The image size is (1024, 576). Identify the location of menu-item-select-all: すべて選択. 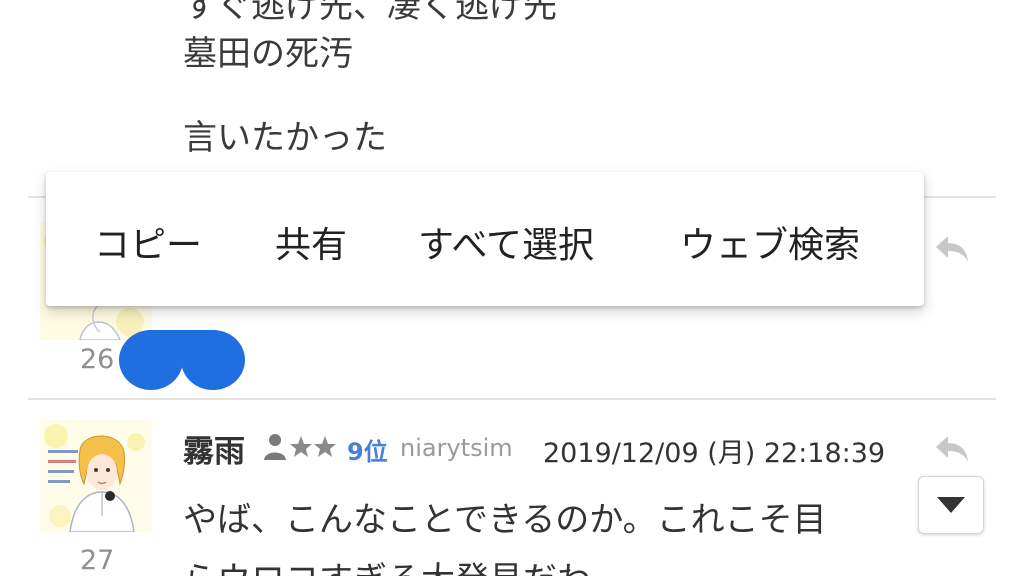
(506, 242).